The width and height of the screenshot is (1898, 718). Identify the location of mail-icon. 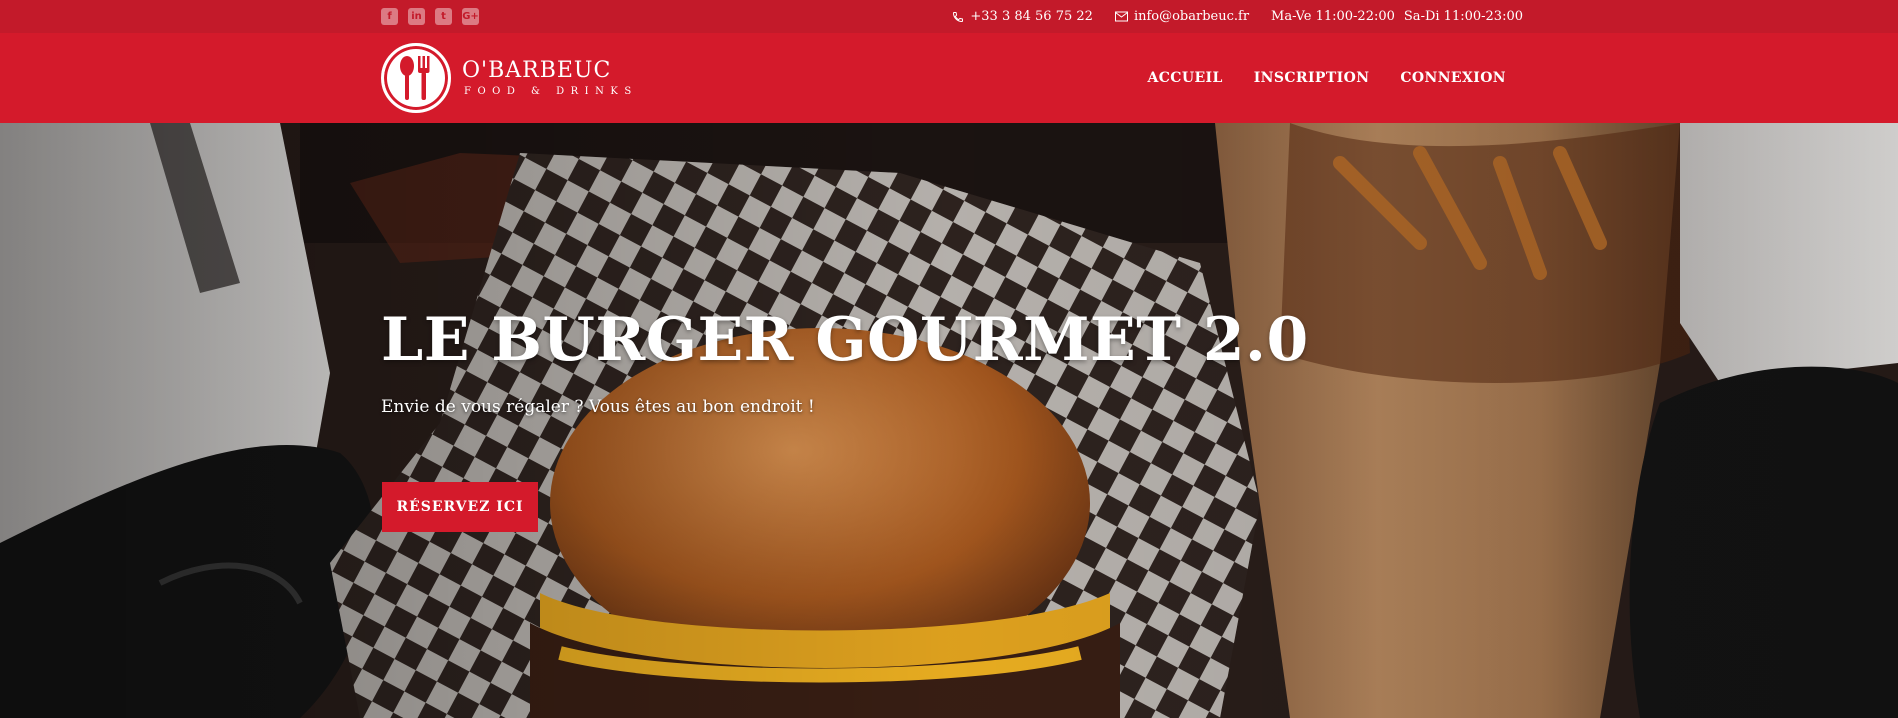
(1121, 16).